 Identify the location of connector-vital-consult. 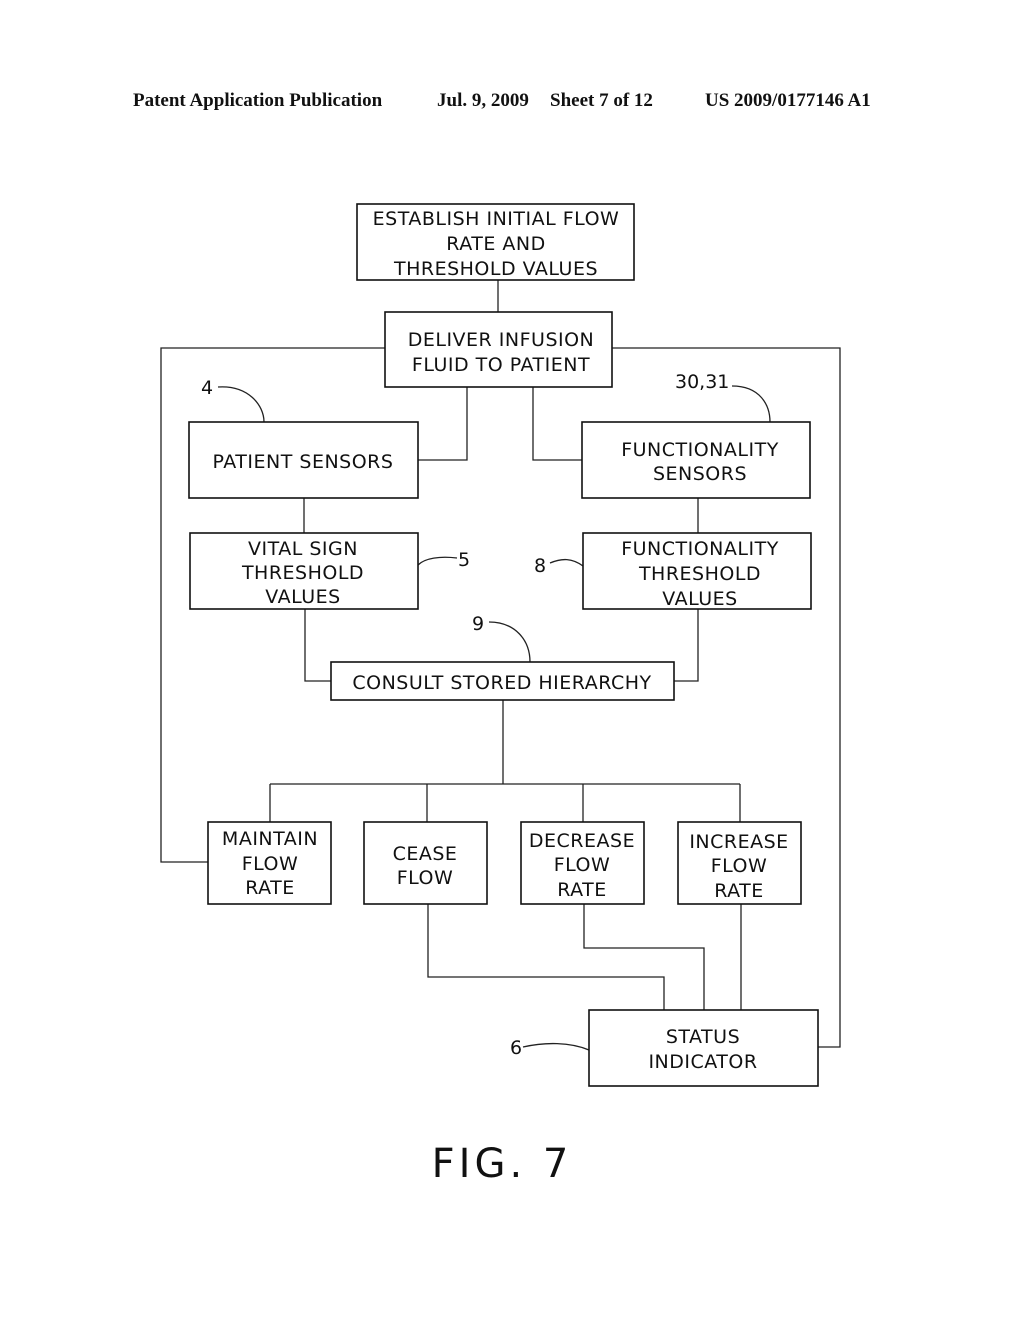
(317, 645).